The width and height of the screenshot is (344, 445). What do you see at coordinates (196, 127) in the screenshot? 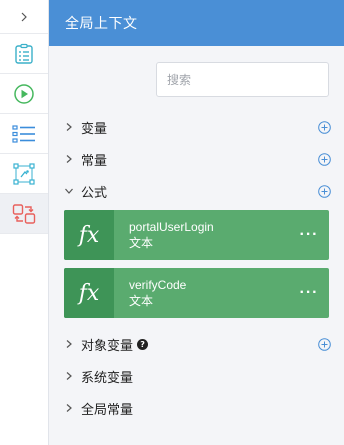
I see `tree-node-variables: 变量` at bounding box center [196, 127].